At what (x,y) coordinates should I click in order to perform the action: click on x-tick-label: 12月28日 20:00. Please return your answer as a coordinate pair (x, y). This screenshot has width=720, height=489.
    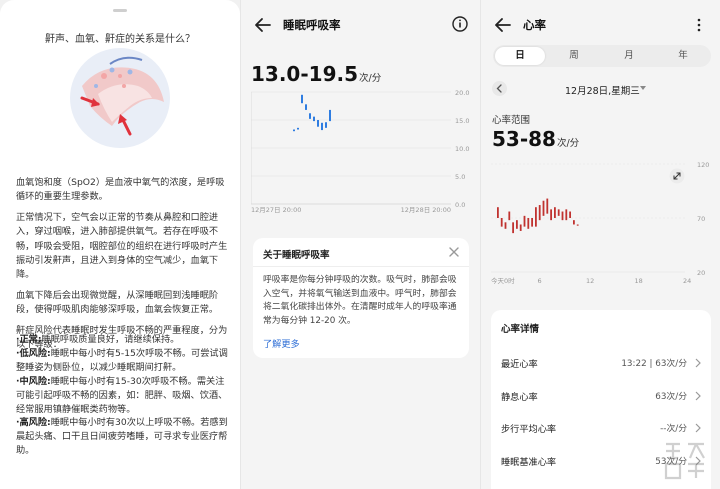
    Looking at the image, I should click on (426, 210).